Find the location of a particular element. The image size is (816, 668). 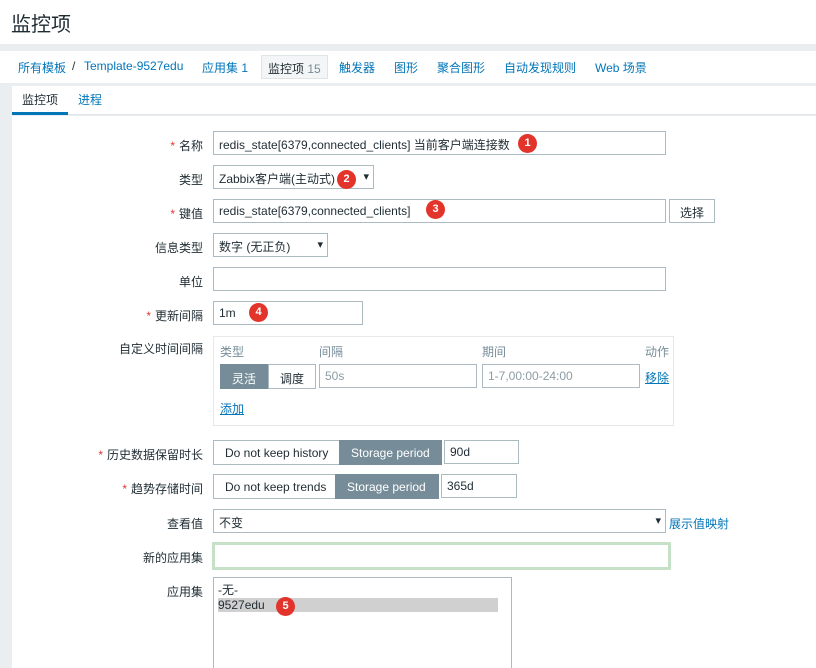

key-label: * 键值 is located at coordinates (186, 214).